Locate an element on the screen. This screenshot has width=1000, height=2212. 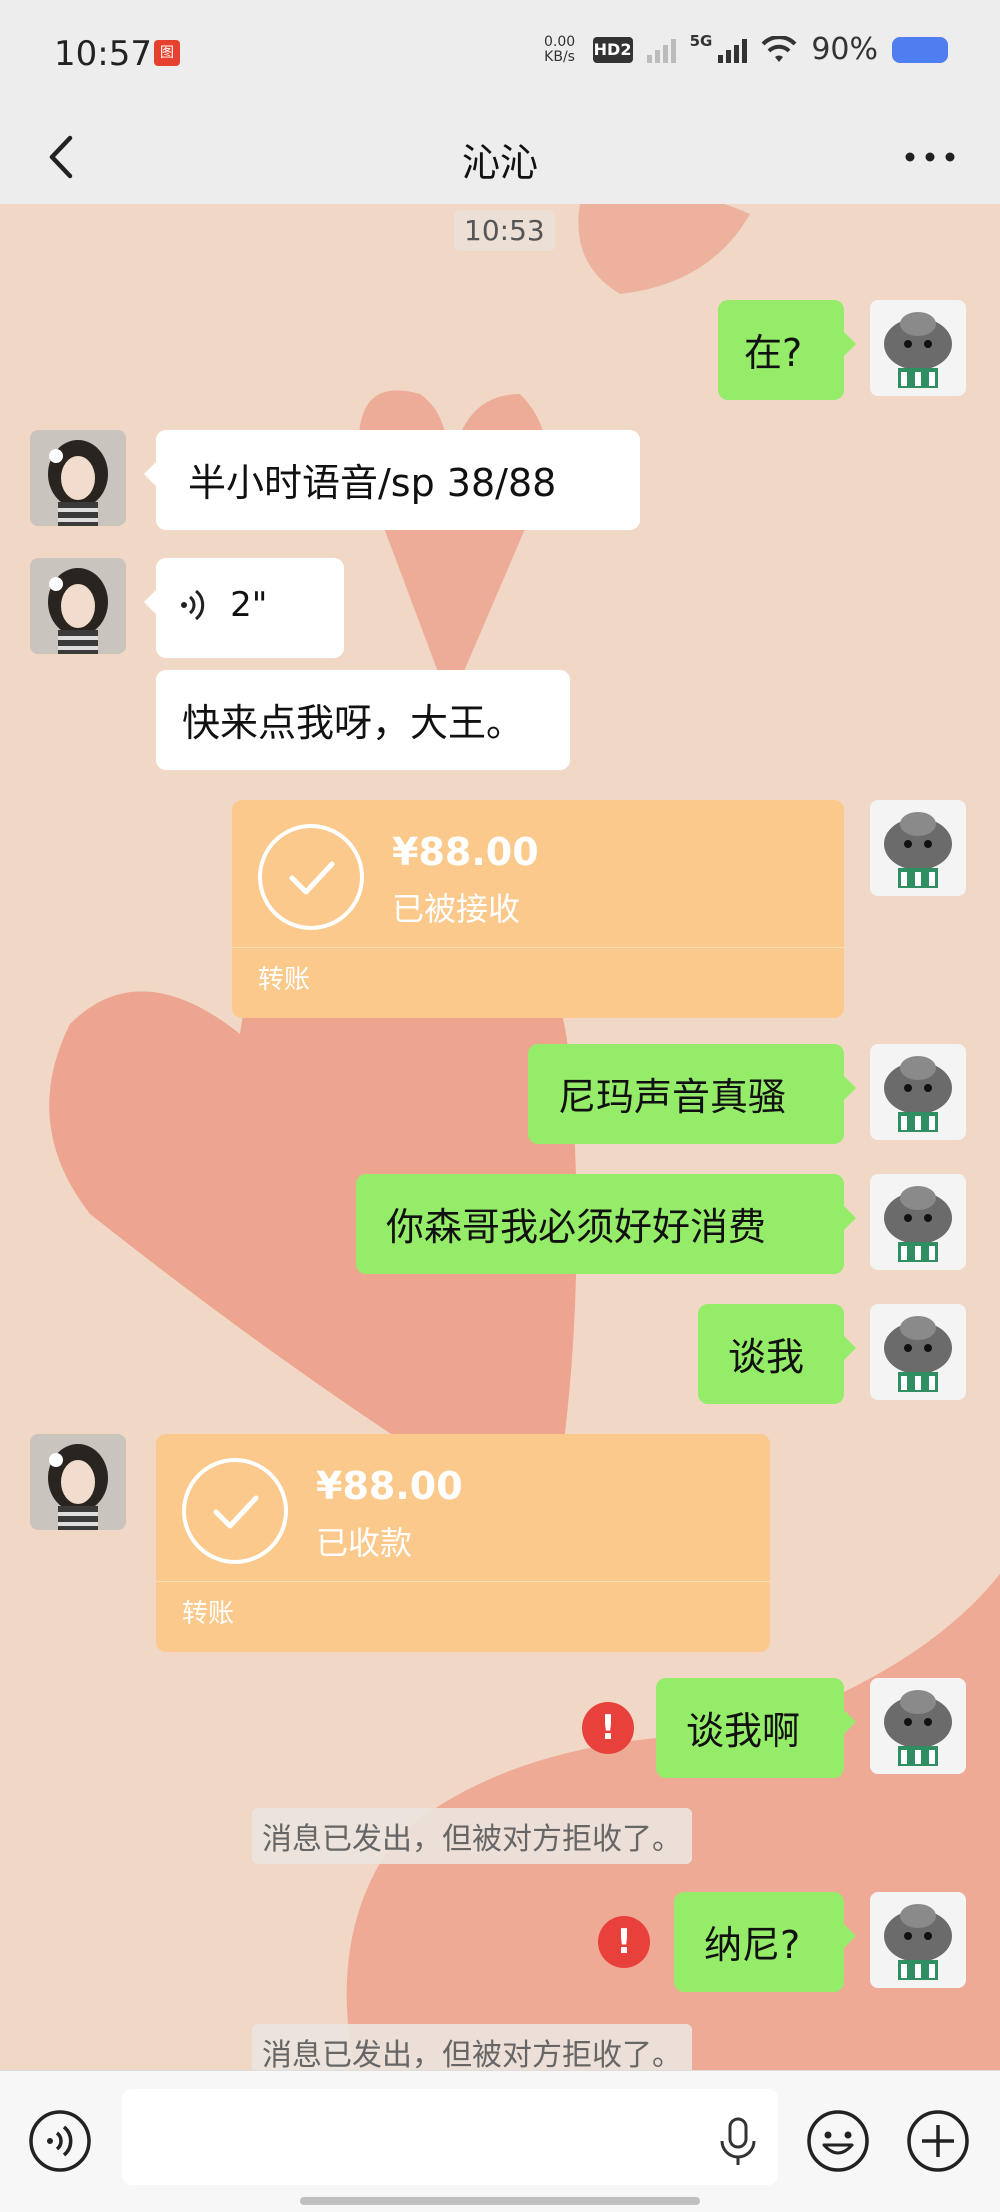
status-time: 10:57 is located at coordinates (103, 54).